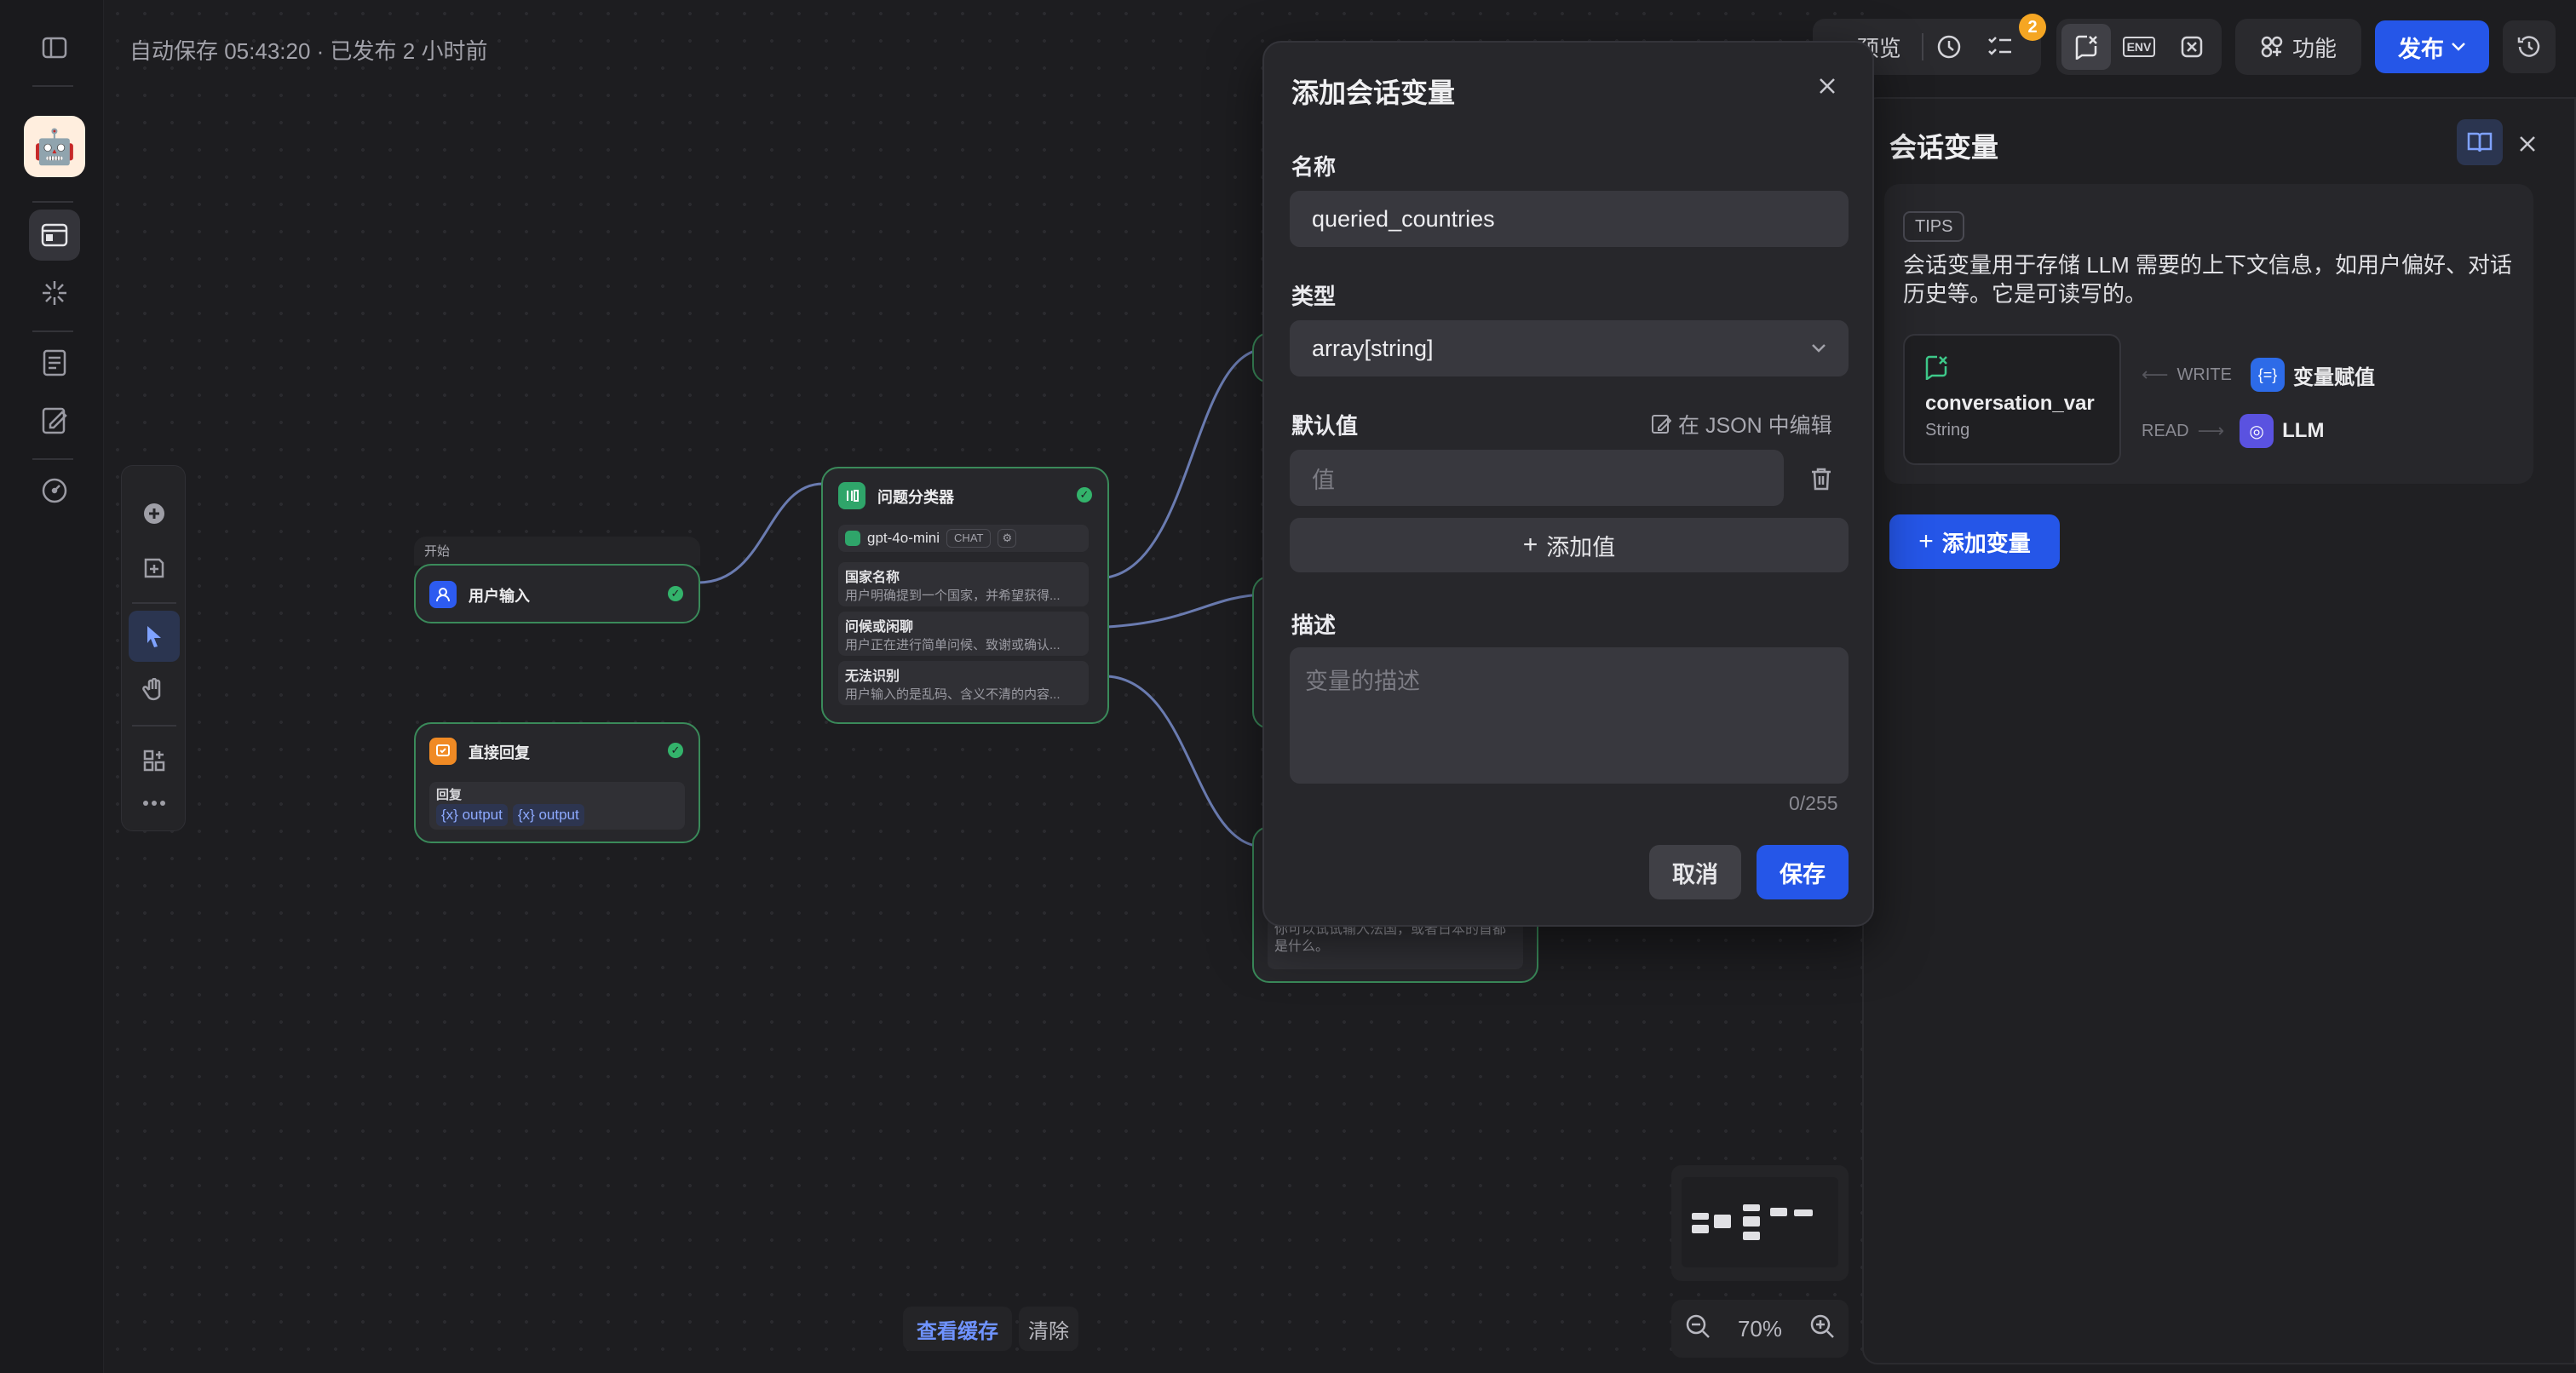 This screenshot has width=2576, height=1373. What do you see at coordinates (2303, 430) in the screenshot?
I see `read-target: LLM` at bounding box center [2303, 430].